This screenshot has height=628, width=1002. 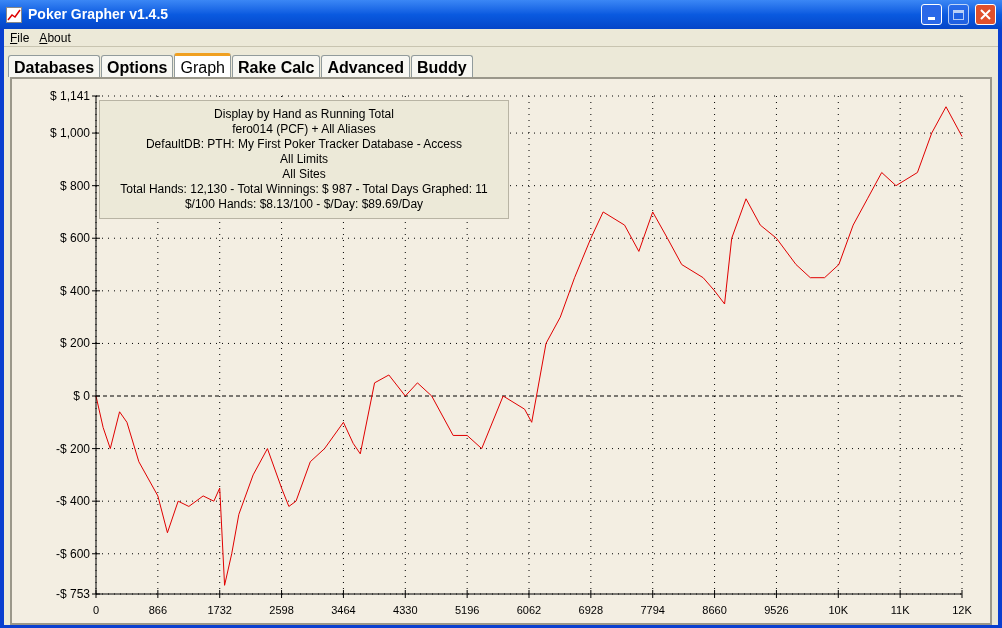 What do you see at coordinates (467, 610) in the screenshot?
I see `x-tick-label: 5196` at bounding box center [467, 610].